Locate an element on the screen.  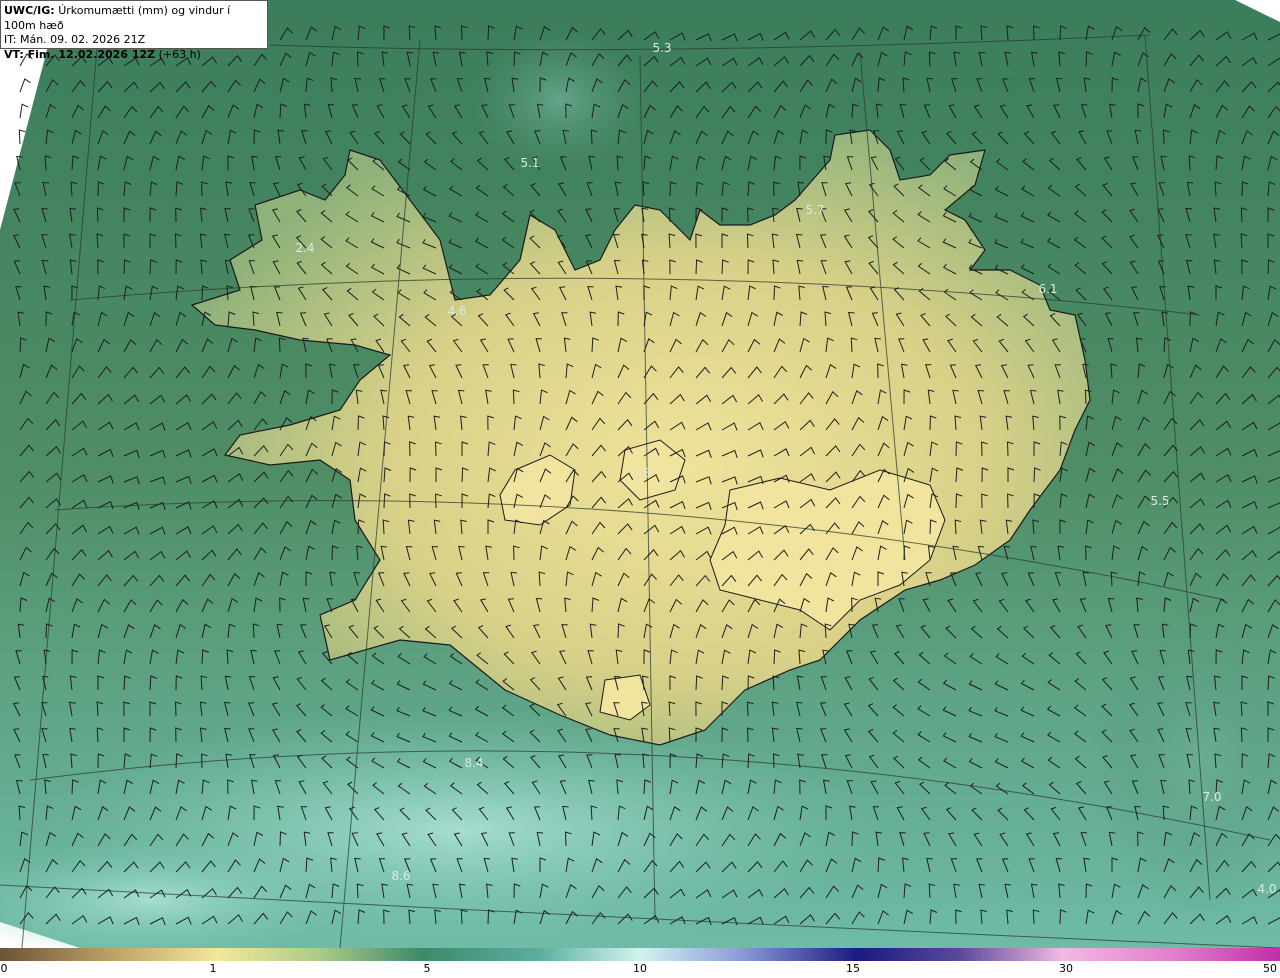
colorbar-ticks: 0 1 5 10 15 30 50 is located at coordinates (640, 970).